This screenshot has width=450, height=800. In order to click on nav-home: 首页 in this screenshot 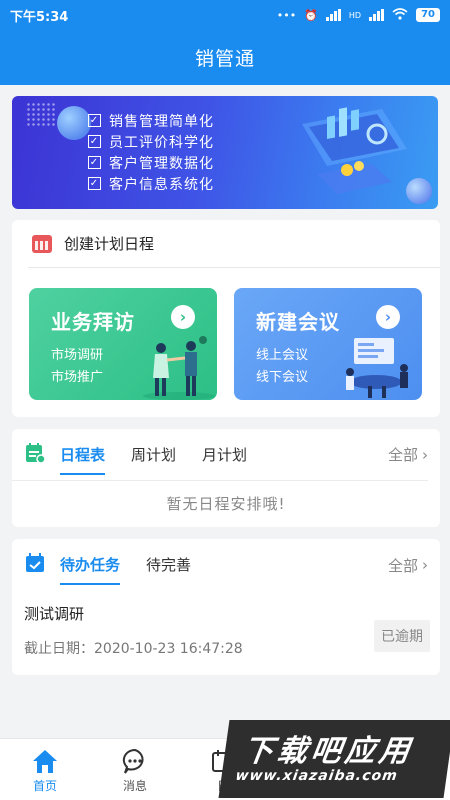, I will do `click(45, 769)`.